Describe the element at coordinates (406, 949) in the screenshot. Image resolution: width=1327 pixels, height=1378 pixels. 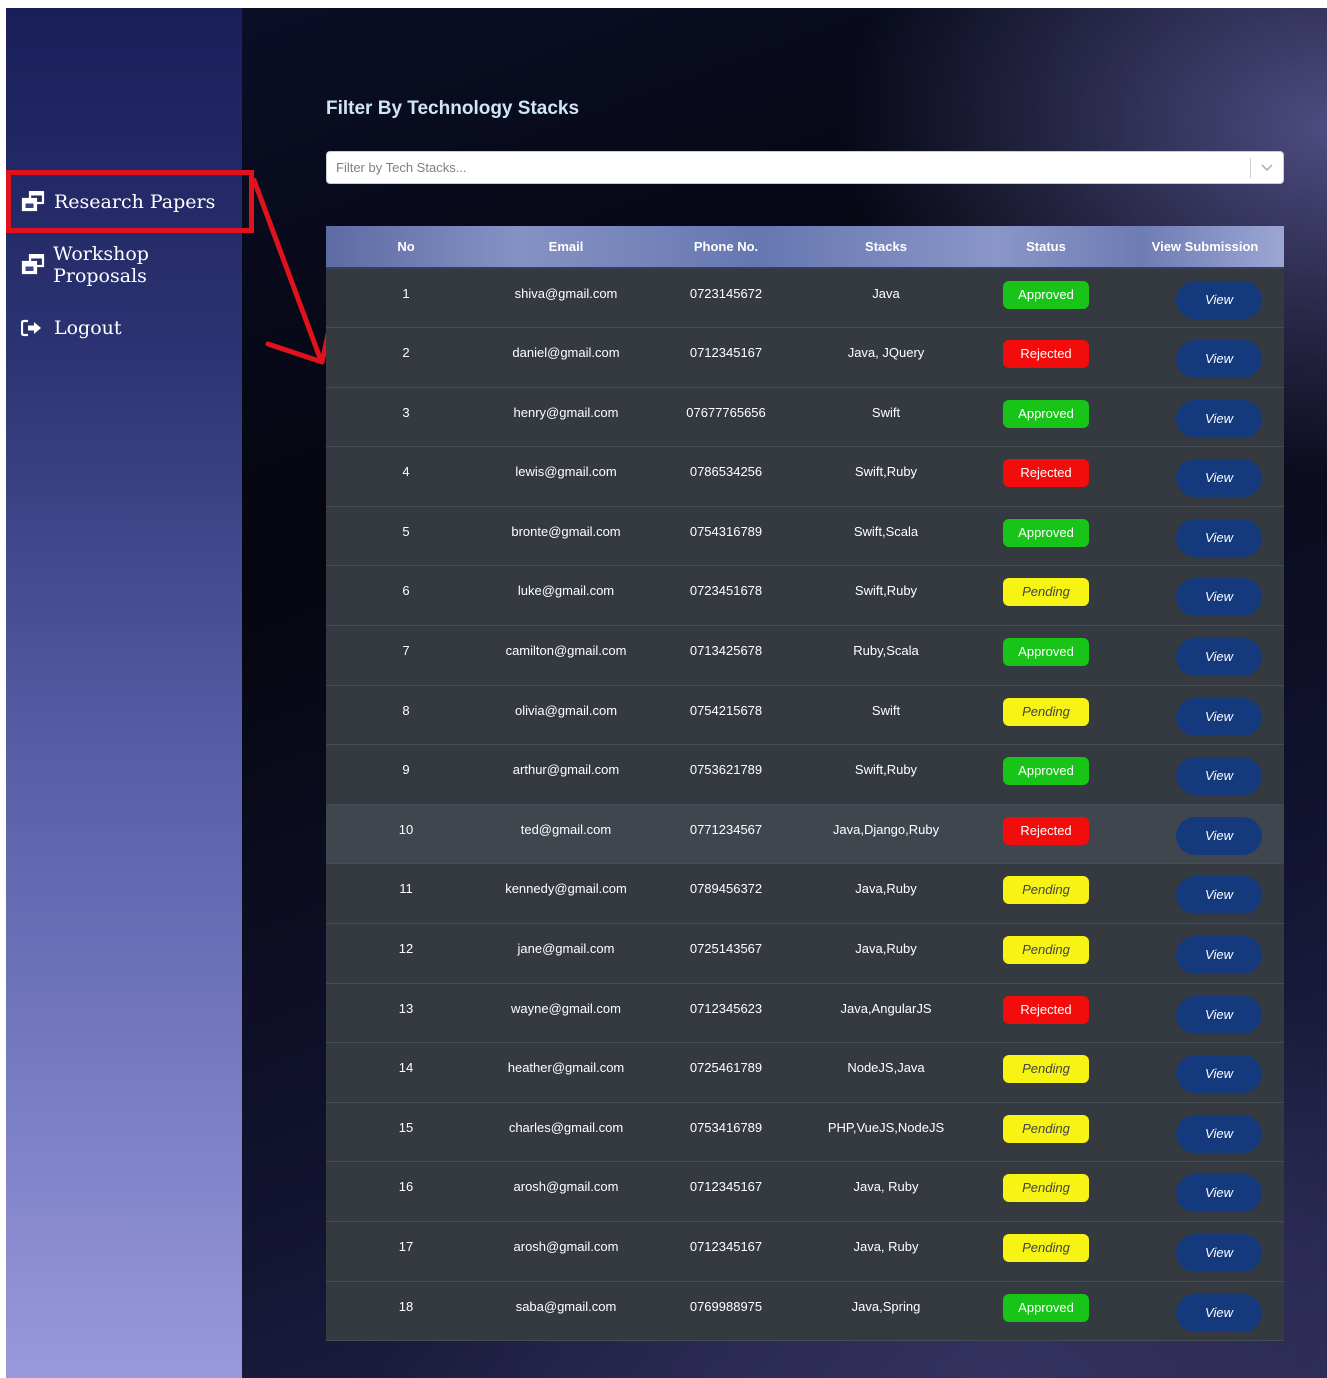
I see `row-number: 12` at that location.